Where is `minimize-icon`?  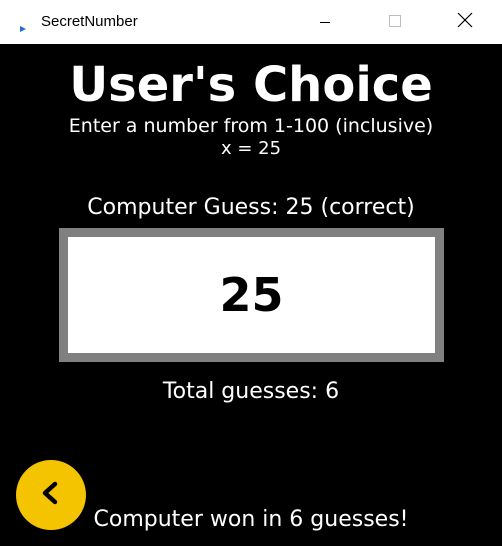 minimize-icon is located at coordinates (325, 22).